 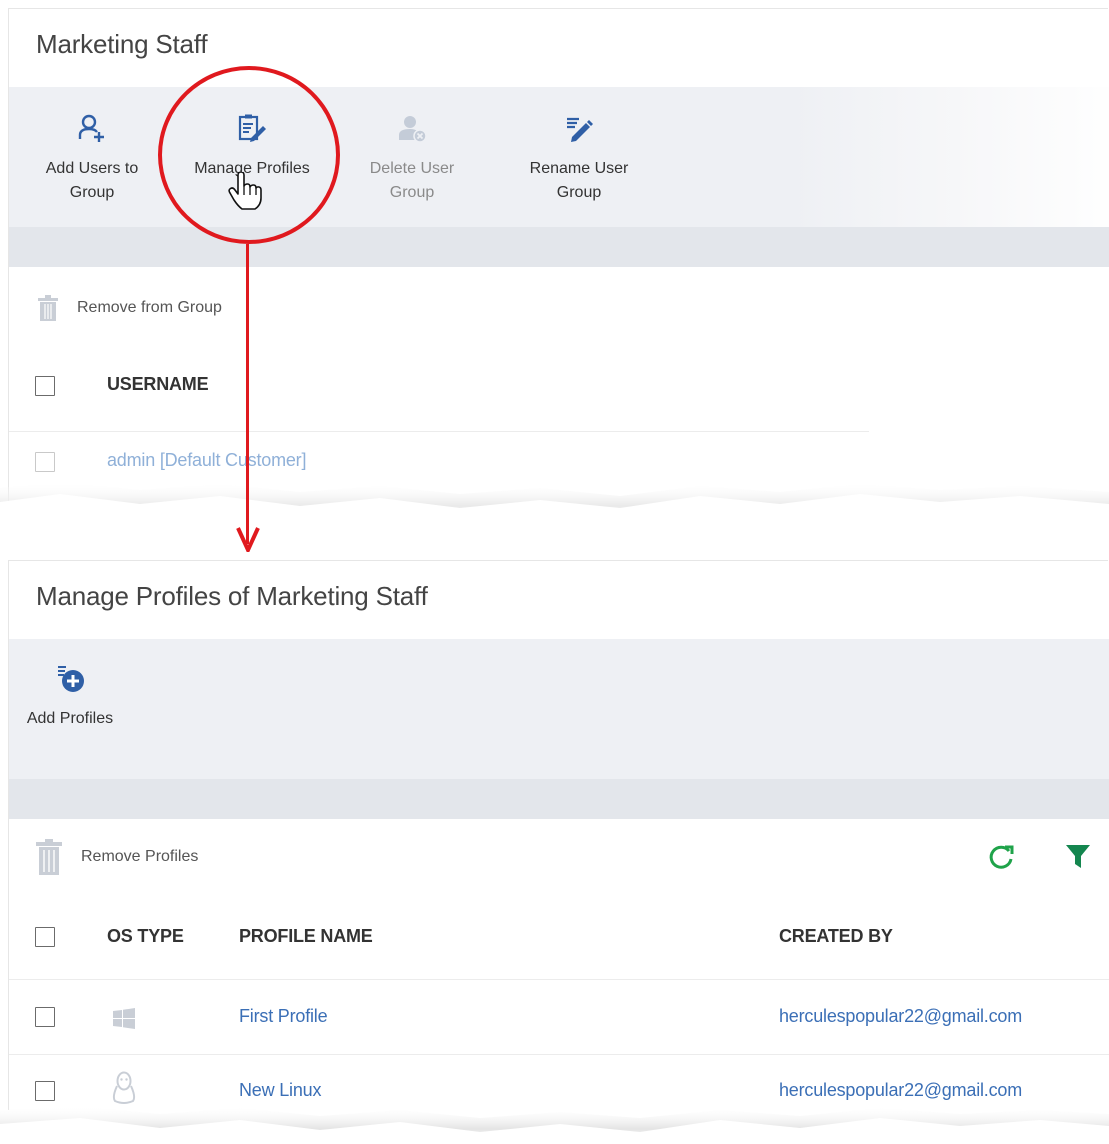 I want to click on rename-group-label-2: Group, so click(x=579, y=192).